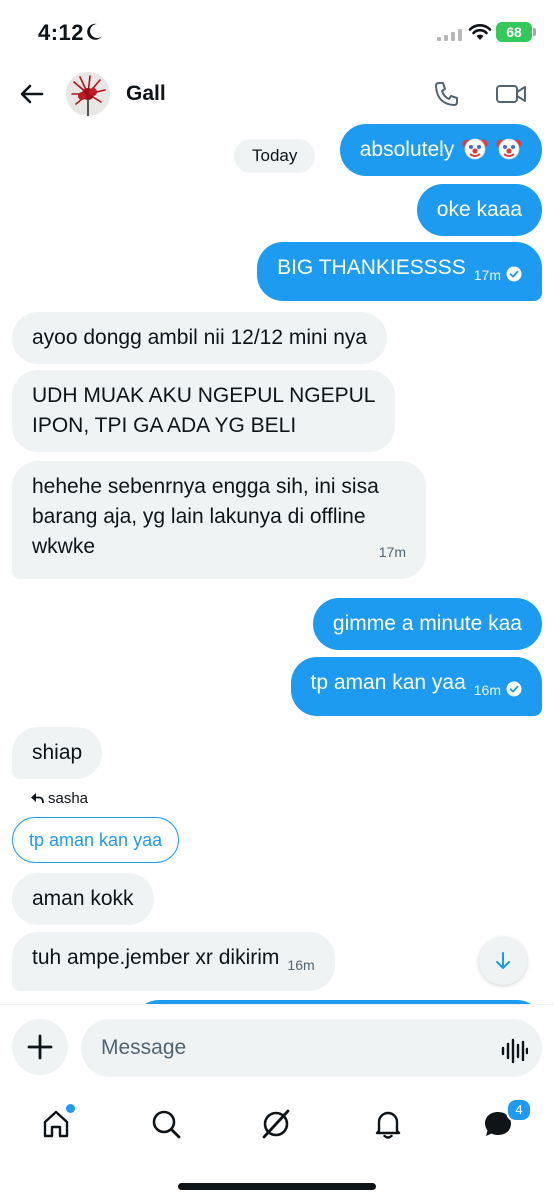 The width and height of the screenshot is (554, 1200). I want to click on message-text: BIG THANKIESSSS, so click(371, 267).